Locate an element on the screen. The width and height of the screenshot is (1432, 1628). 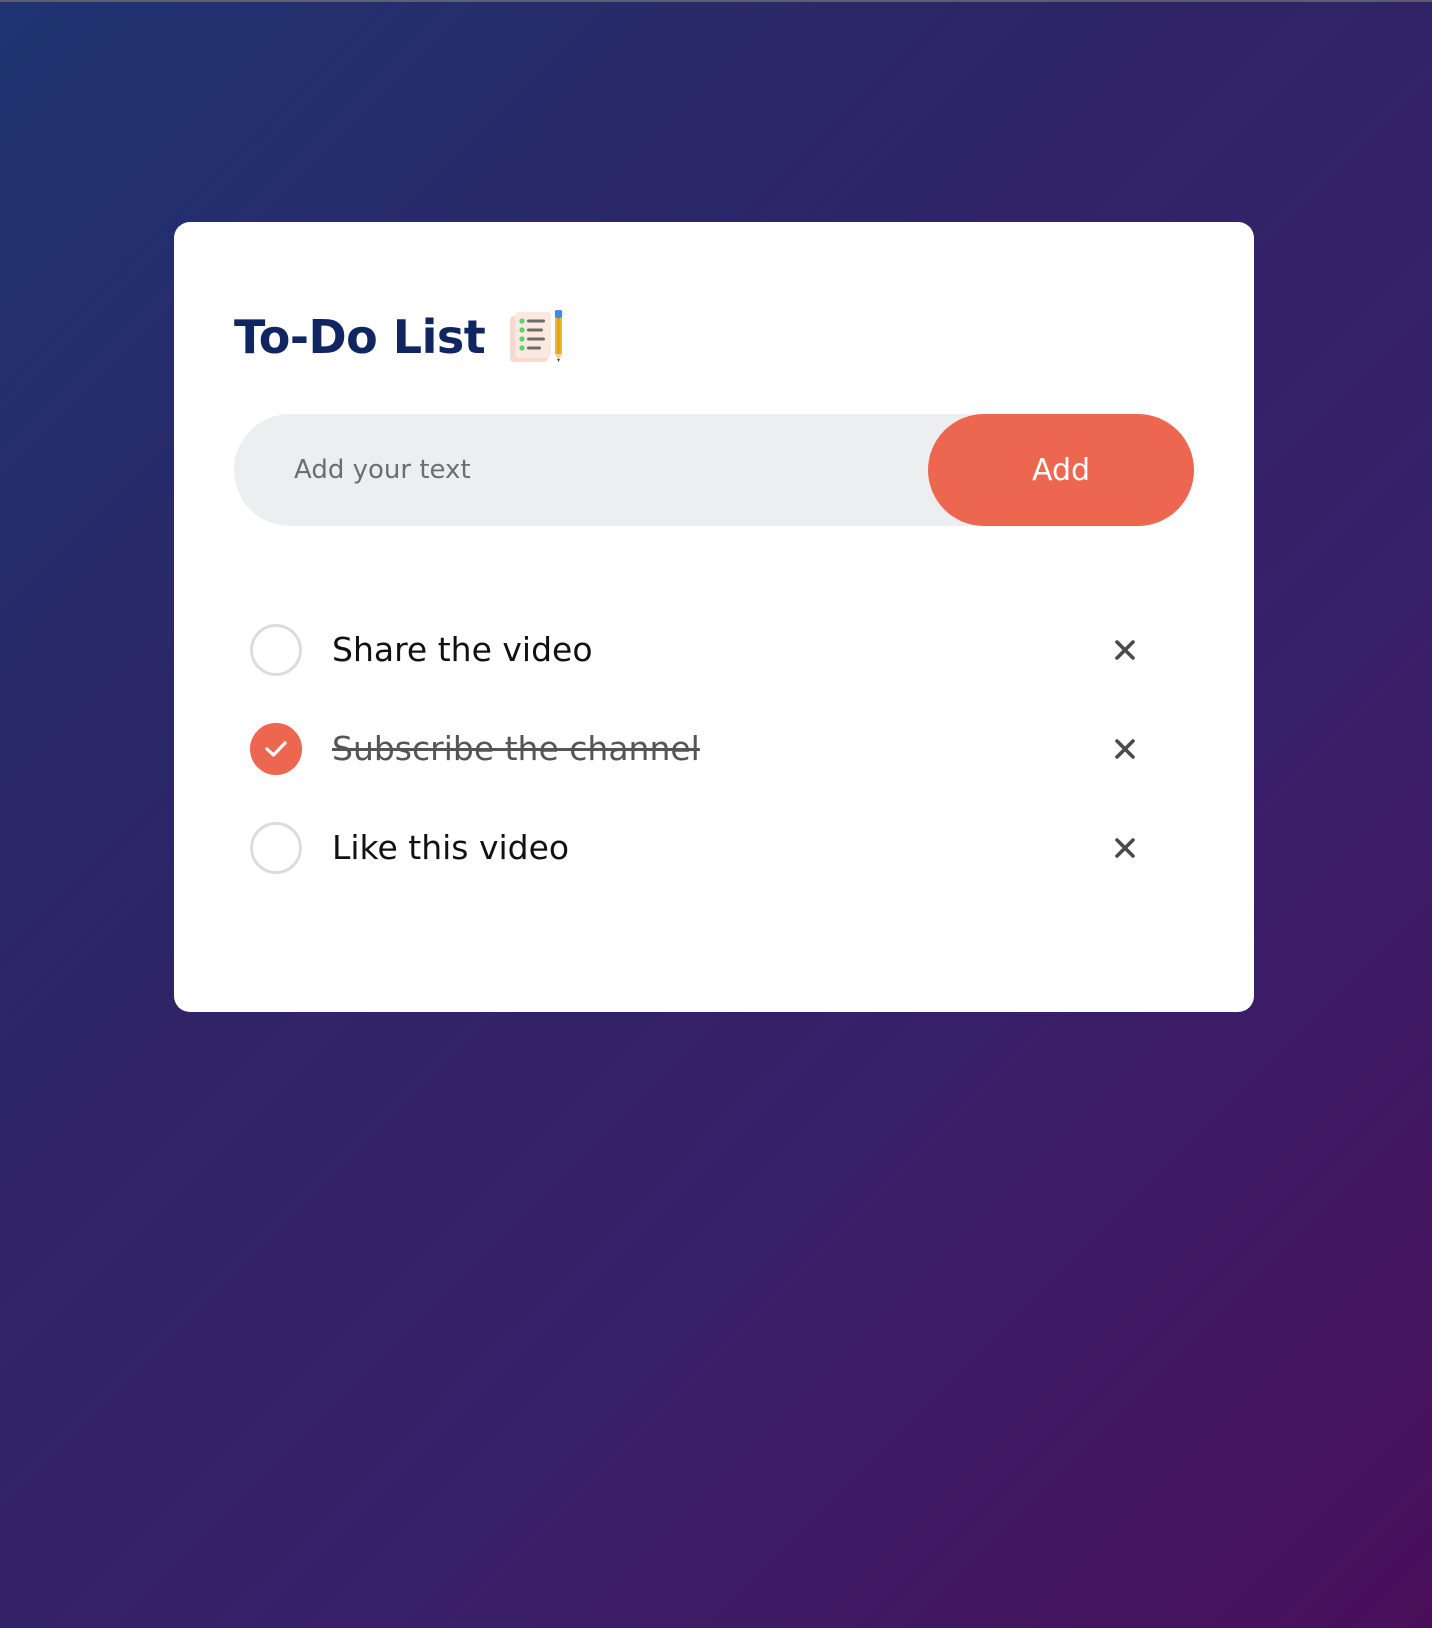
task-checkbox-checked is located at coordinates (276, 748).